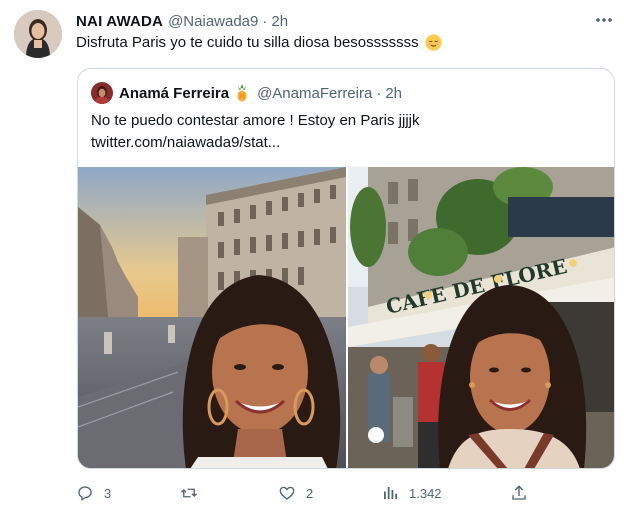  What do you see at coordinates (189, 493) in the screenshot?
I see `retweet-icon` at bounding box center [189, 493].